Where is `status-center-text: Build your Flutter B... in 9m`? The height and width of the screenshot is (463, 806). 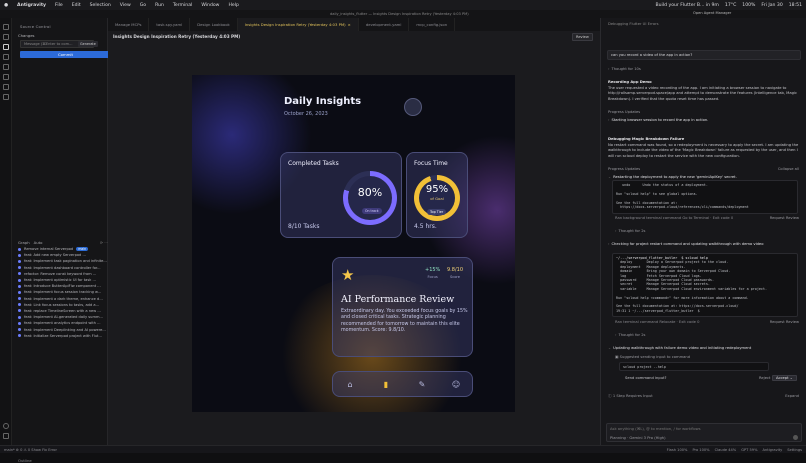 status-center-text: Build your Flutter B... in 9m is located at coordinates (686, 5).